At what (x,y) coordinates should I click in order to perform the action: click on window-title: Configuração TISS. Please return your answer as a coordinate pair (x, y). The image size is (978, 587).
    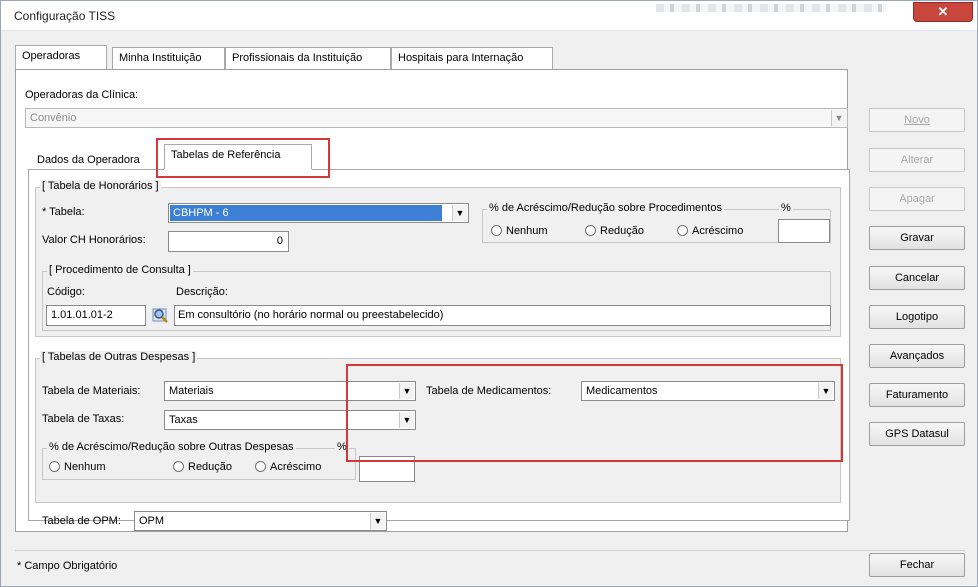
    Looking at the image, I should click on (65, 16).